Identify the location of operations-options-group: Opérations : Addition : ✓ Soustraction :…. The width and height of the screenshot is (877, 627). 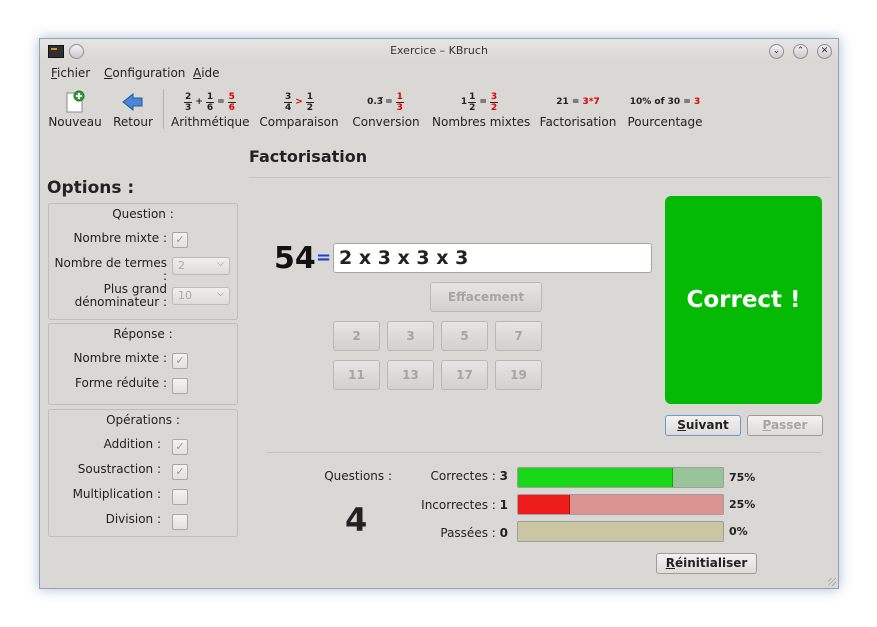
(143, 473).